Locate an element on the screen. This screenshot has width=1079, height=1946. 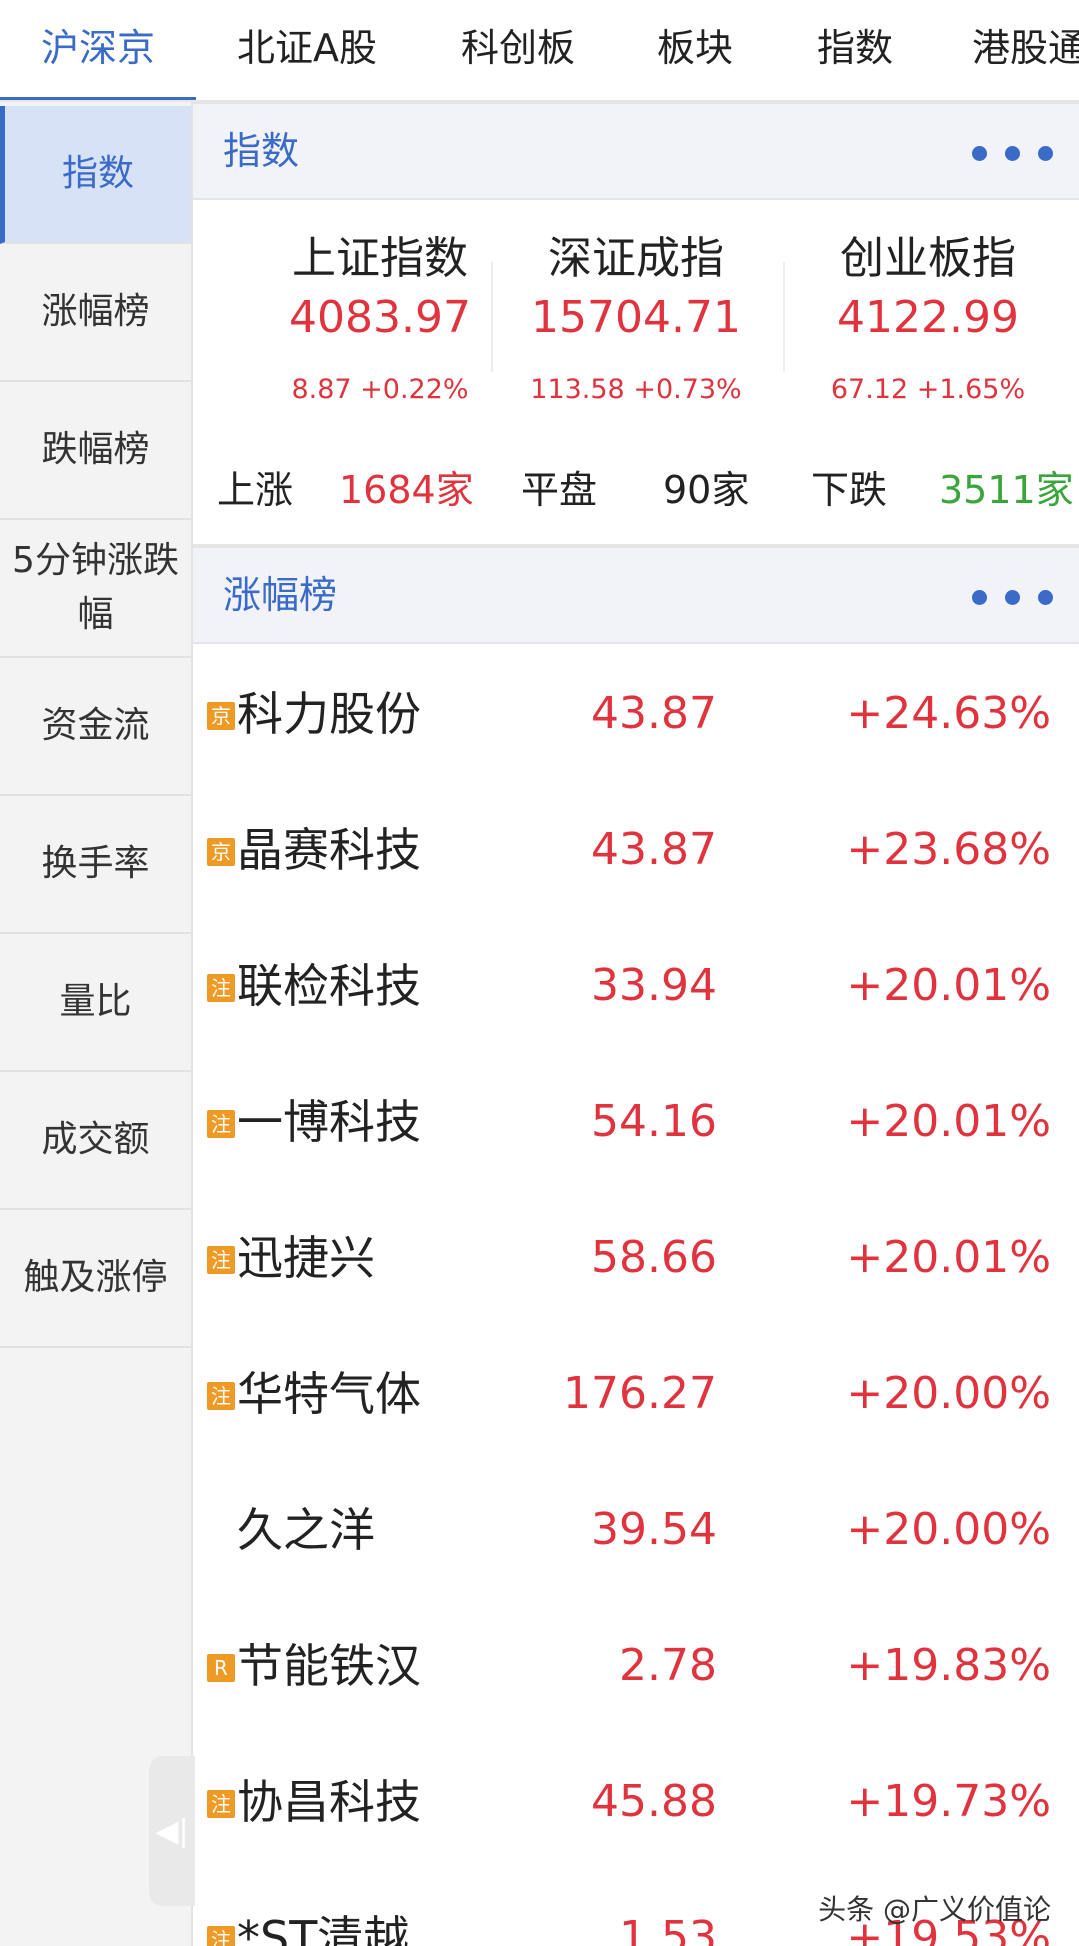
stock-change-pct: +24.63% is located at coordinates (948, 713).